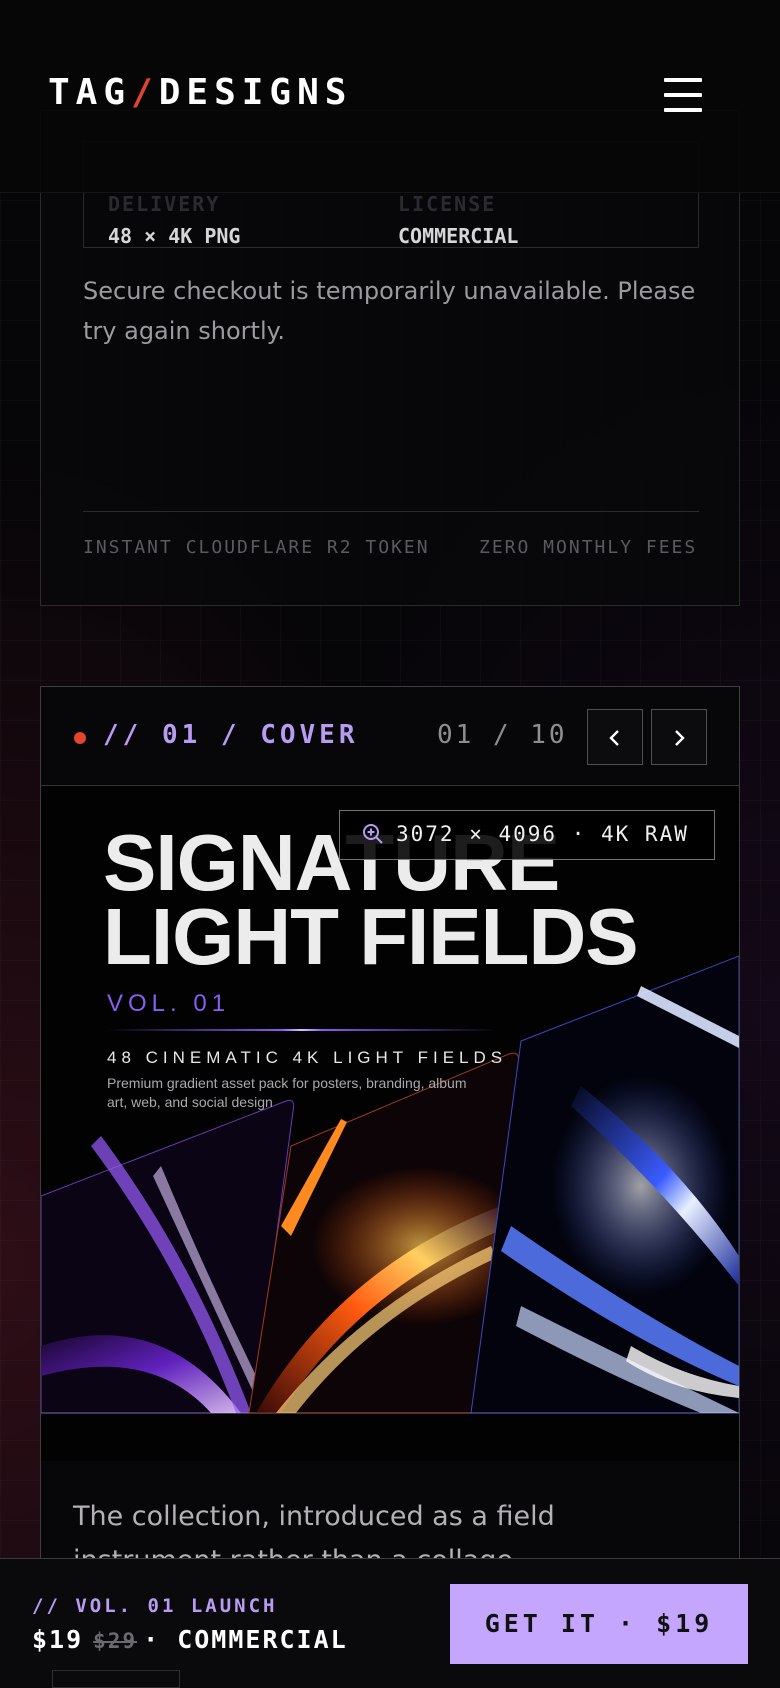  I want to click on gallery-title: // 01 / COVER, so click(231, 735).